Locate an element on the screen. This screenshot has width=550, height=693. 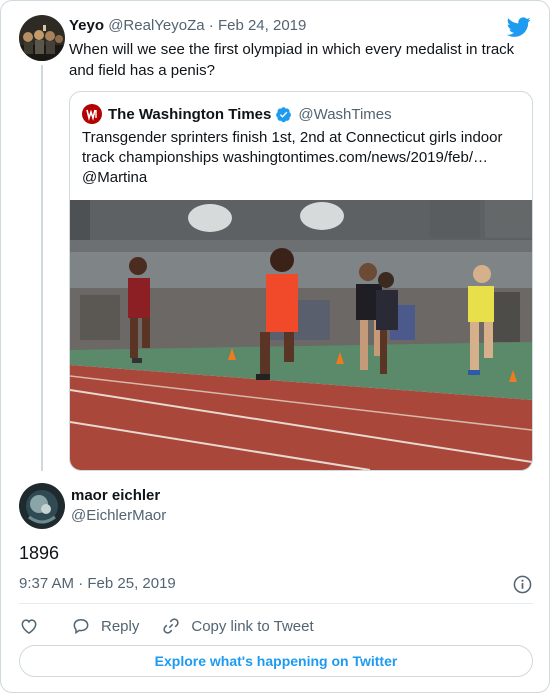
quoted-header: The Washington Times @WashTimes is located at coordinates (237, 114).